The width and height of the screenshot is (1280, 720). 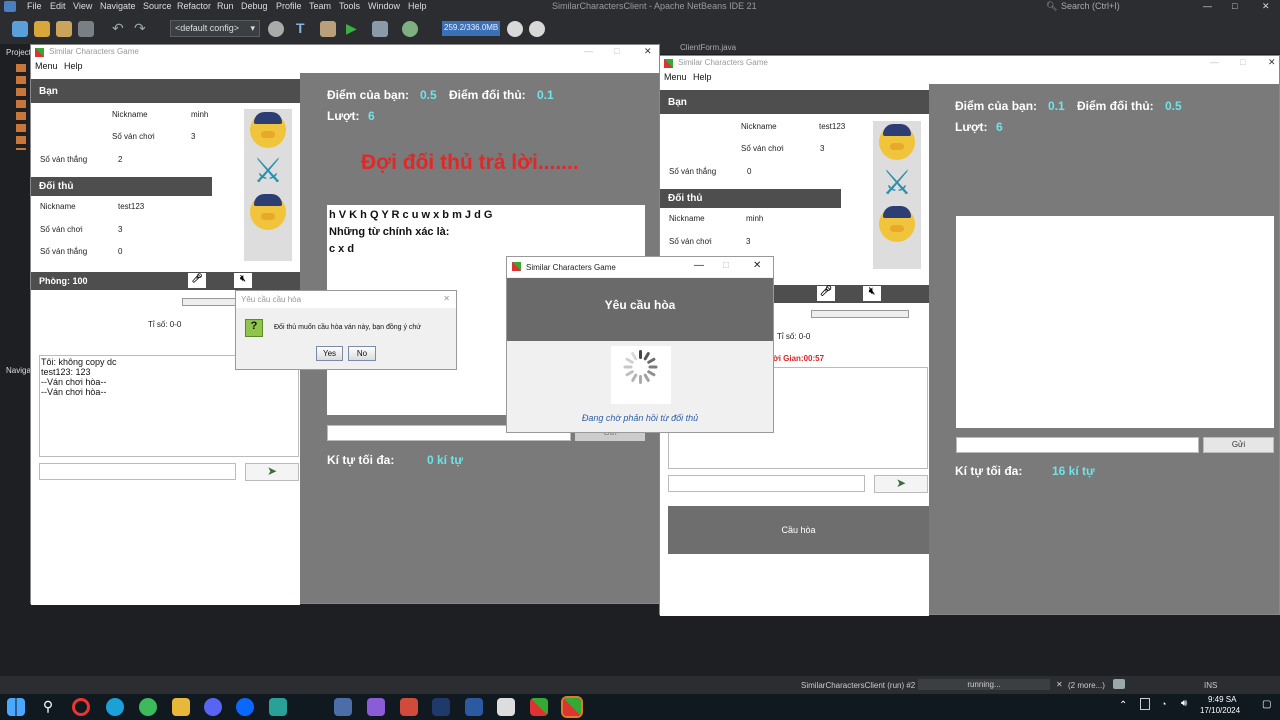 I want to click on file-explorer-icon, so click(x=181, y=707).